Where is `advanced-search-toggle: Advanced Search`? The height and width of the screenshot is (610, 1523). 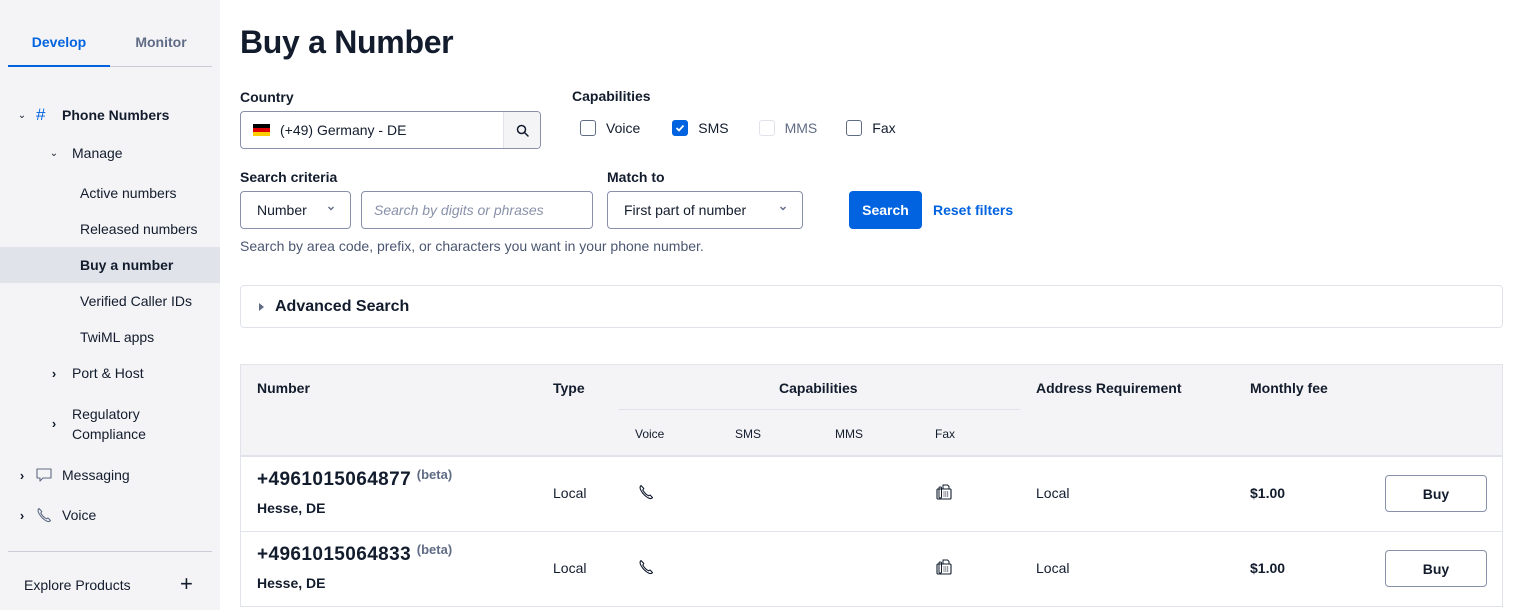
advanced-search-toggle: Advanced Search is located at coordinates (871, 306).